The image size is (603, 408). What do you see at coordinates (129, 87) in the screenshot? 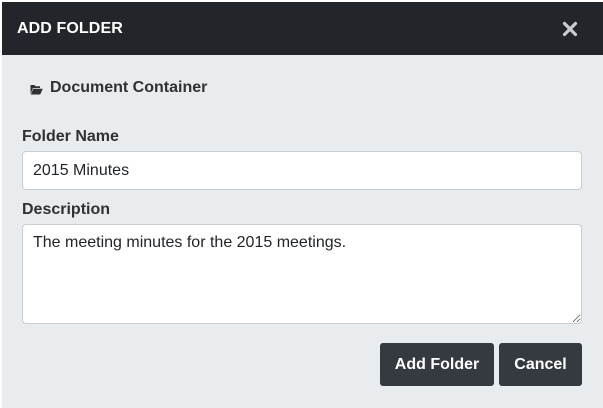
I see `parent-folder-name: Document Container` at bounding box center [129, 87].